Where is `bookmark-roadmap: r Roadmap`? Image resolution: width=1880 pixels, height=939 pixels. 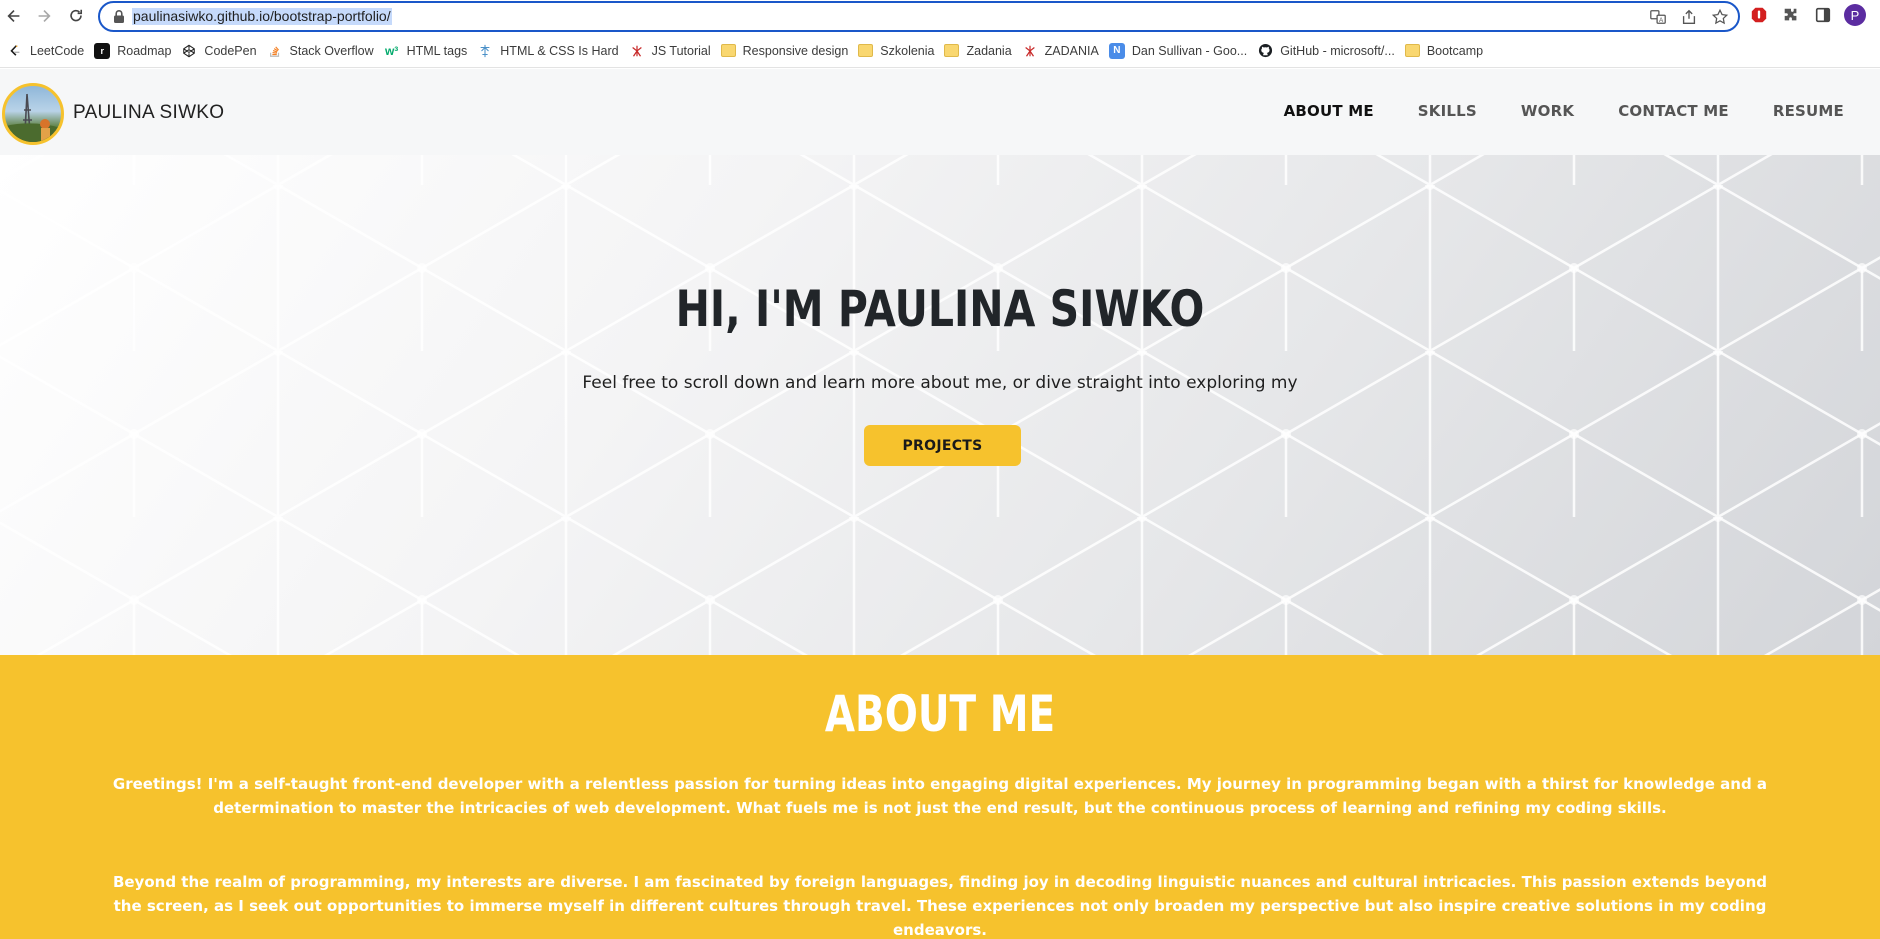
bookmark-roadmap: r Roadmap is located at coordinates (135, 51).